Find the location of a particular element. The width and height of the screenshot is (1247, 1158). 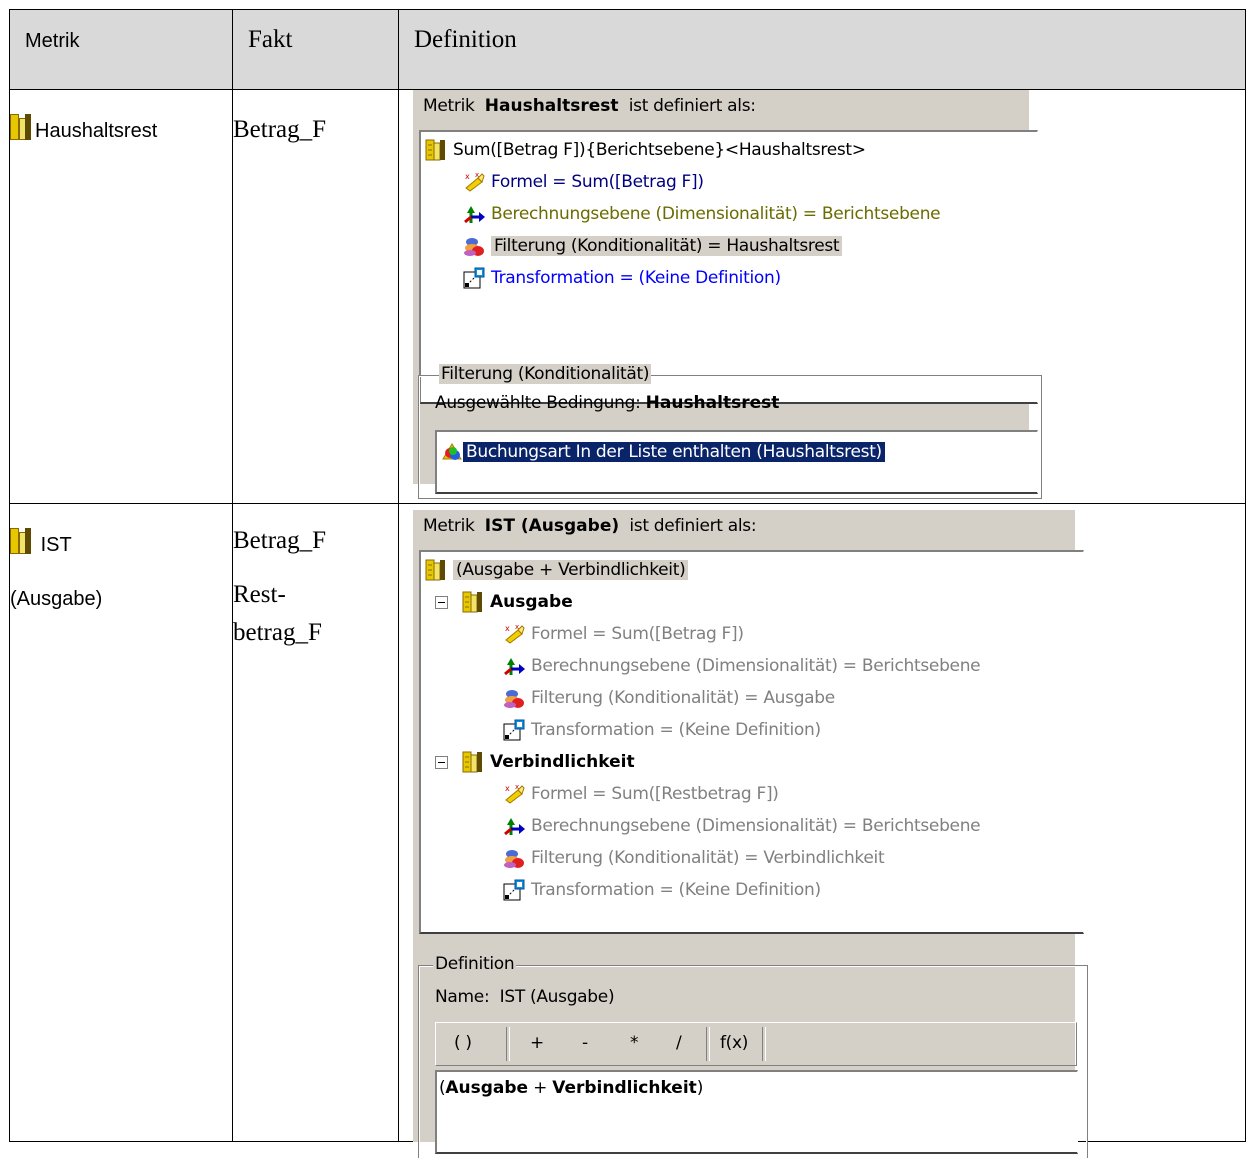

condition-icon is located at coordinates (452, 452).